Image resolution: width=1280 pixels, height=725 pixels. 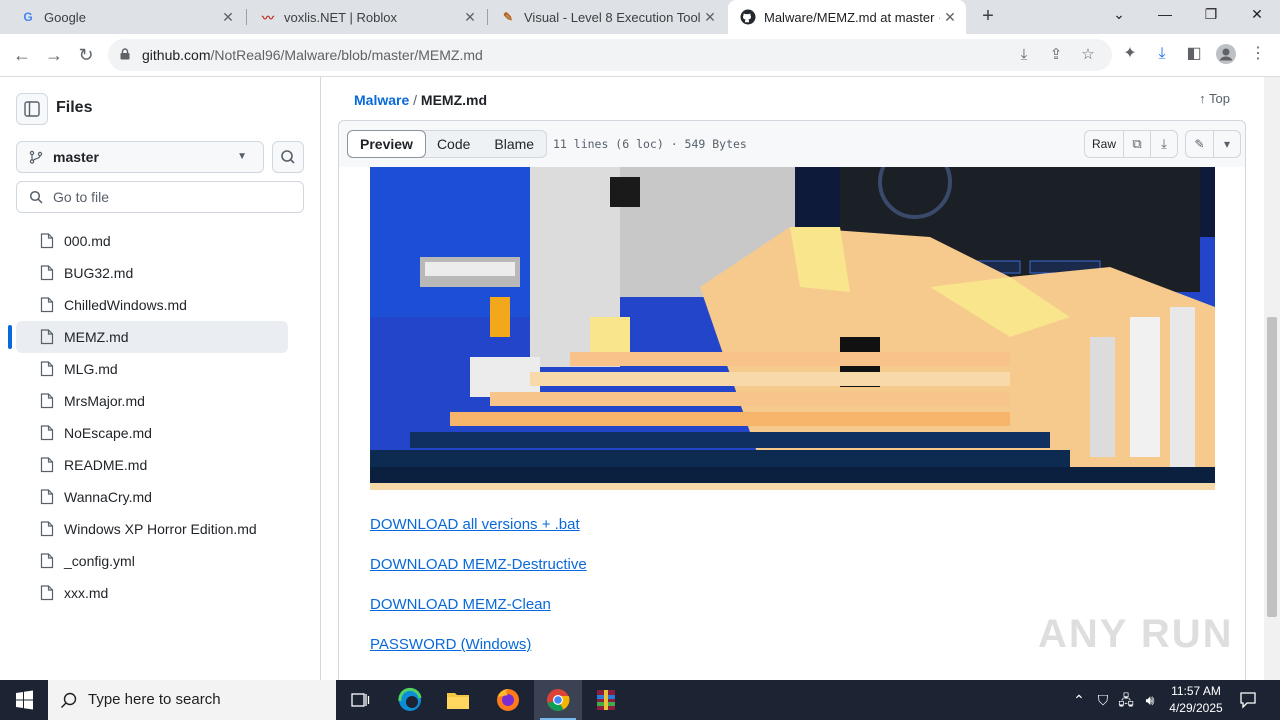 I want to click on view-mode-tabs: Preview Code Blame, so click(x=447, y=144).